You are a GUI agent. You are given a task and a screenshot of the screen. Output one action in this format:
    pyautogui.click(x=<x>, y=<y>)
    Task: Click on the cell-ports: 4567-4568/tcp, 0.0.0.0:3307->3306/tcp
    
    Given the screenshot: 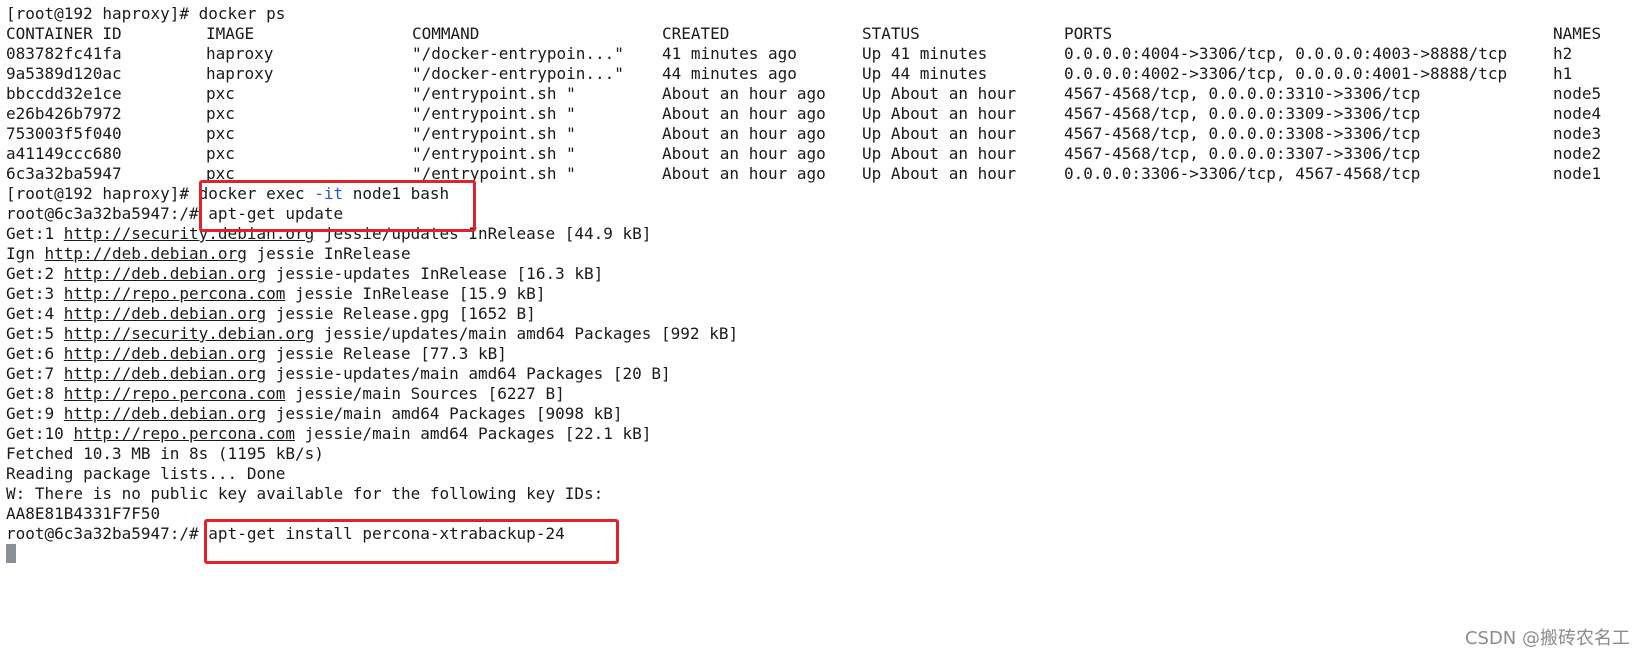 What is the action you would take?
    pyautogui.click(x=1242, y=153)
    